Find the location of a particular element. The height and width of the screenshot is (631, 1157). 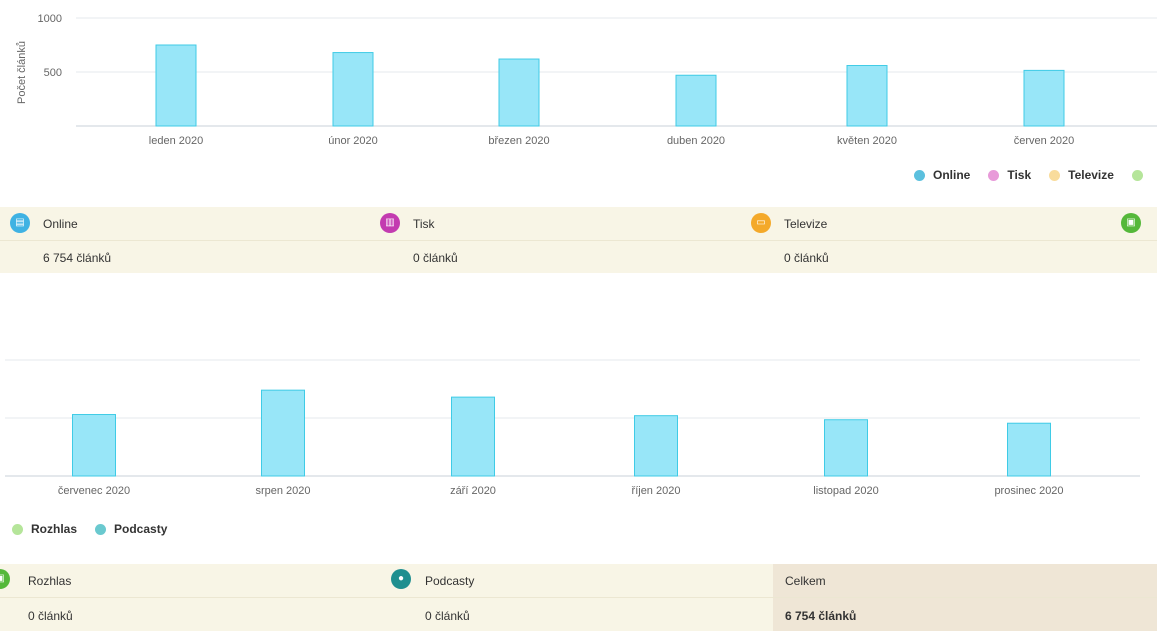

x-tick-label: srpen 2020 is located at coordinates (282, 491).